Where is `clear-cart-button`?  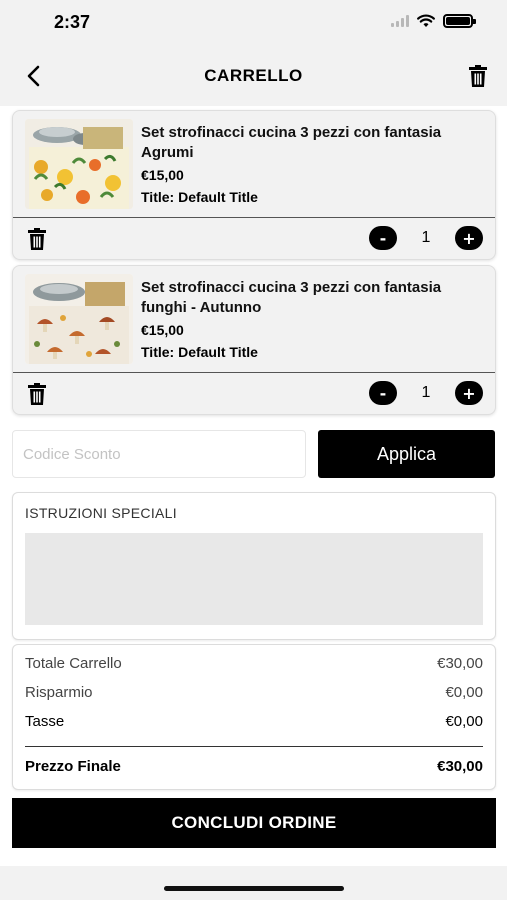
clear-cart-button is located at coordinates (478, 76).